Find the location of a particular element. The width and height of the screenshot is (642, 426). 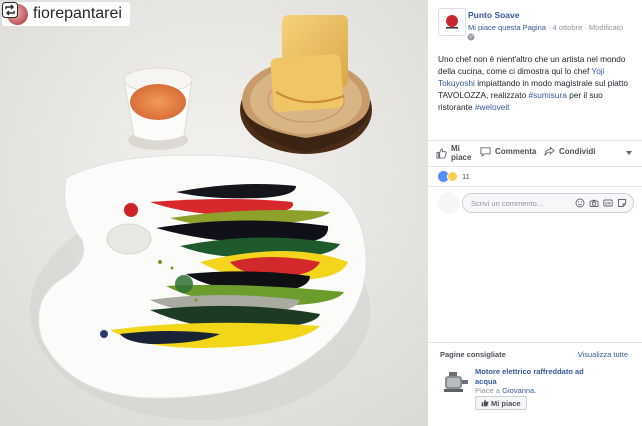

suggested-like-label: Mi piace is located at coordinates (506, 403).